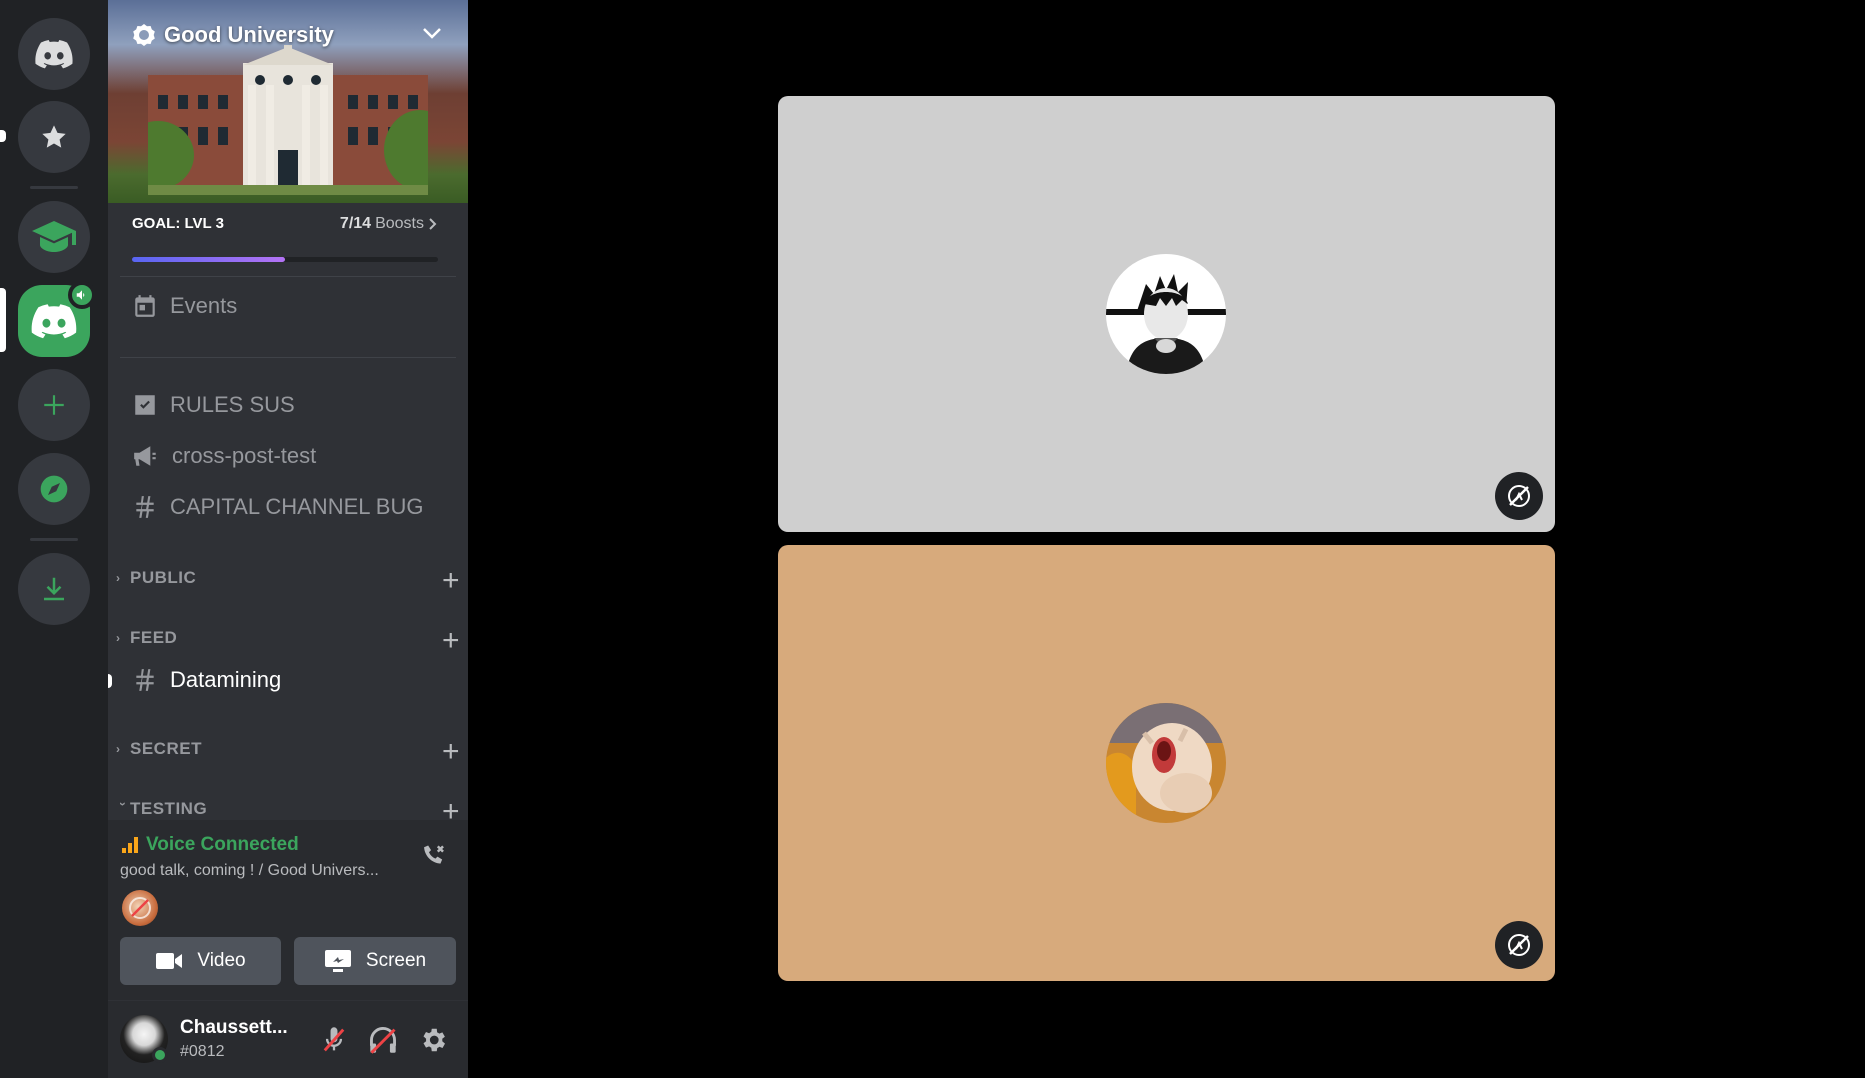 The image size is (1865, 1078). Describe the element at coordinates (166, 748) in the screenshot. I see `category-name: SECRET` at that location.